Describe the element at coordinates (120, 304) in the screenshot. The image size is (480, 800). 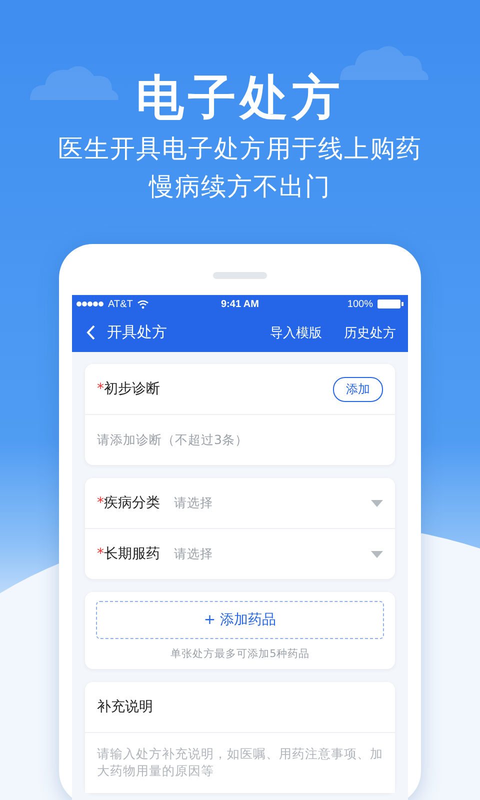
I see `carrier-name: AT&T` at that location.